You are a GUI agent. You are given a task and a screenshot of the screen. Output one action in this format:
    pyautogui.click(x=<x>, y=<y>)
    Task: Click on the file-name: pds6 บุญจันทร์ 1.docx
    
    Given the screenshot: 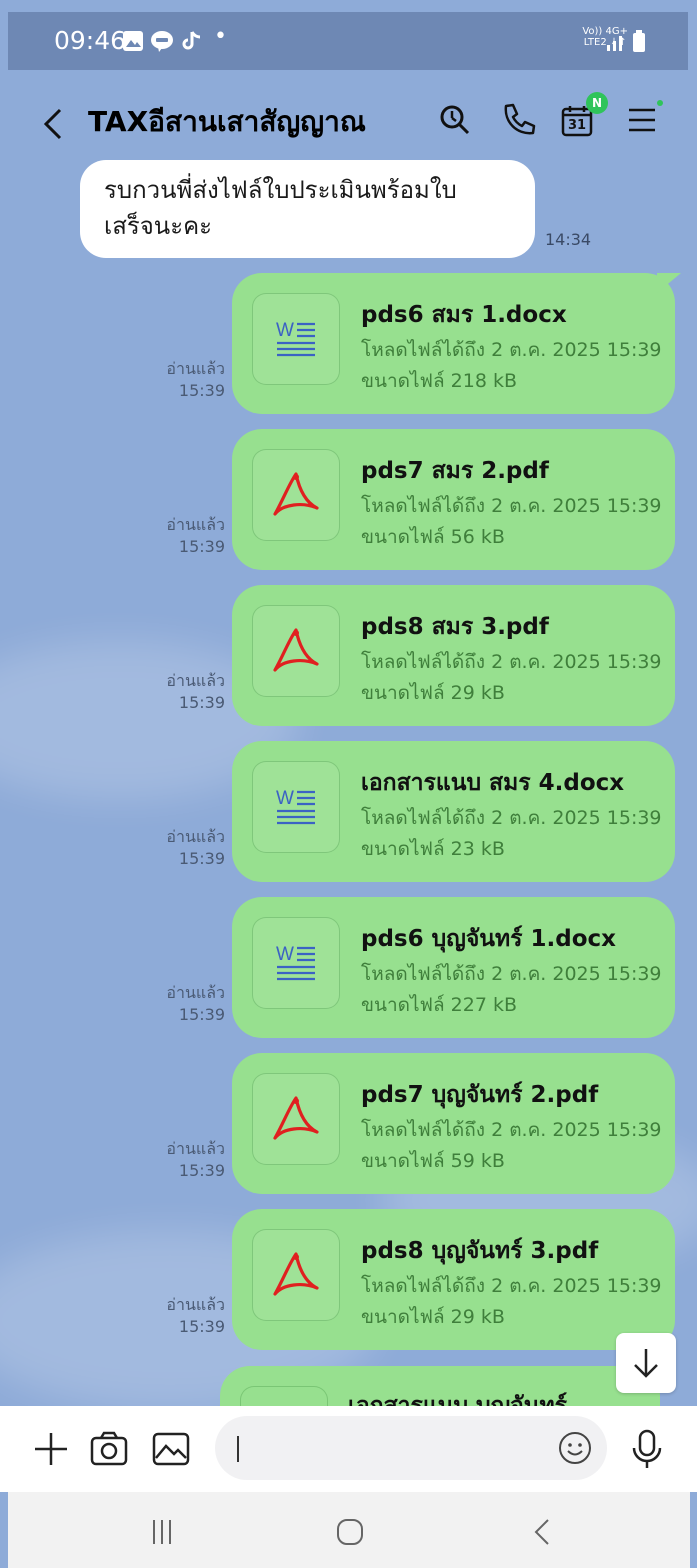 What is the action you would take?
    pyautogui.click(x=489, y=939)
    